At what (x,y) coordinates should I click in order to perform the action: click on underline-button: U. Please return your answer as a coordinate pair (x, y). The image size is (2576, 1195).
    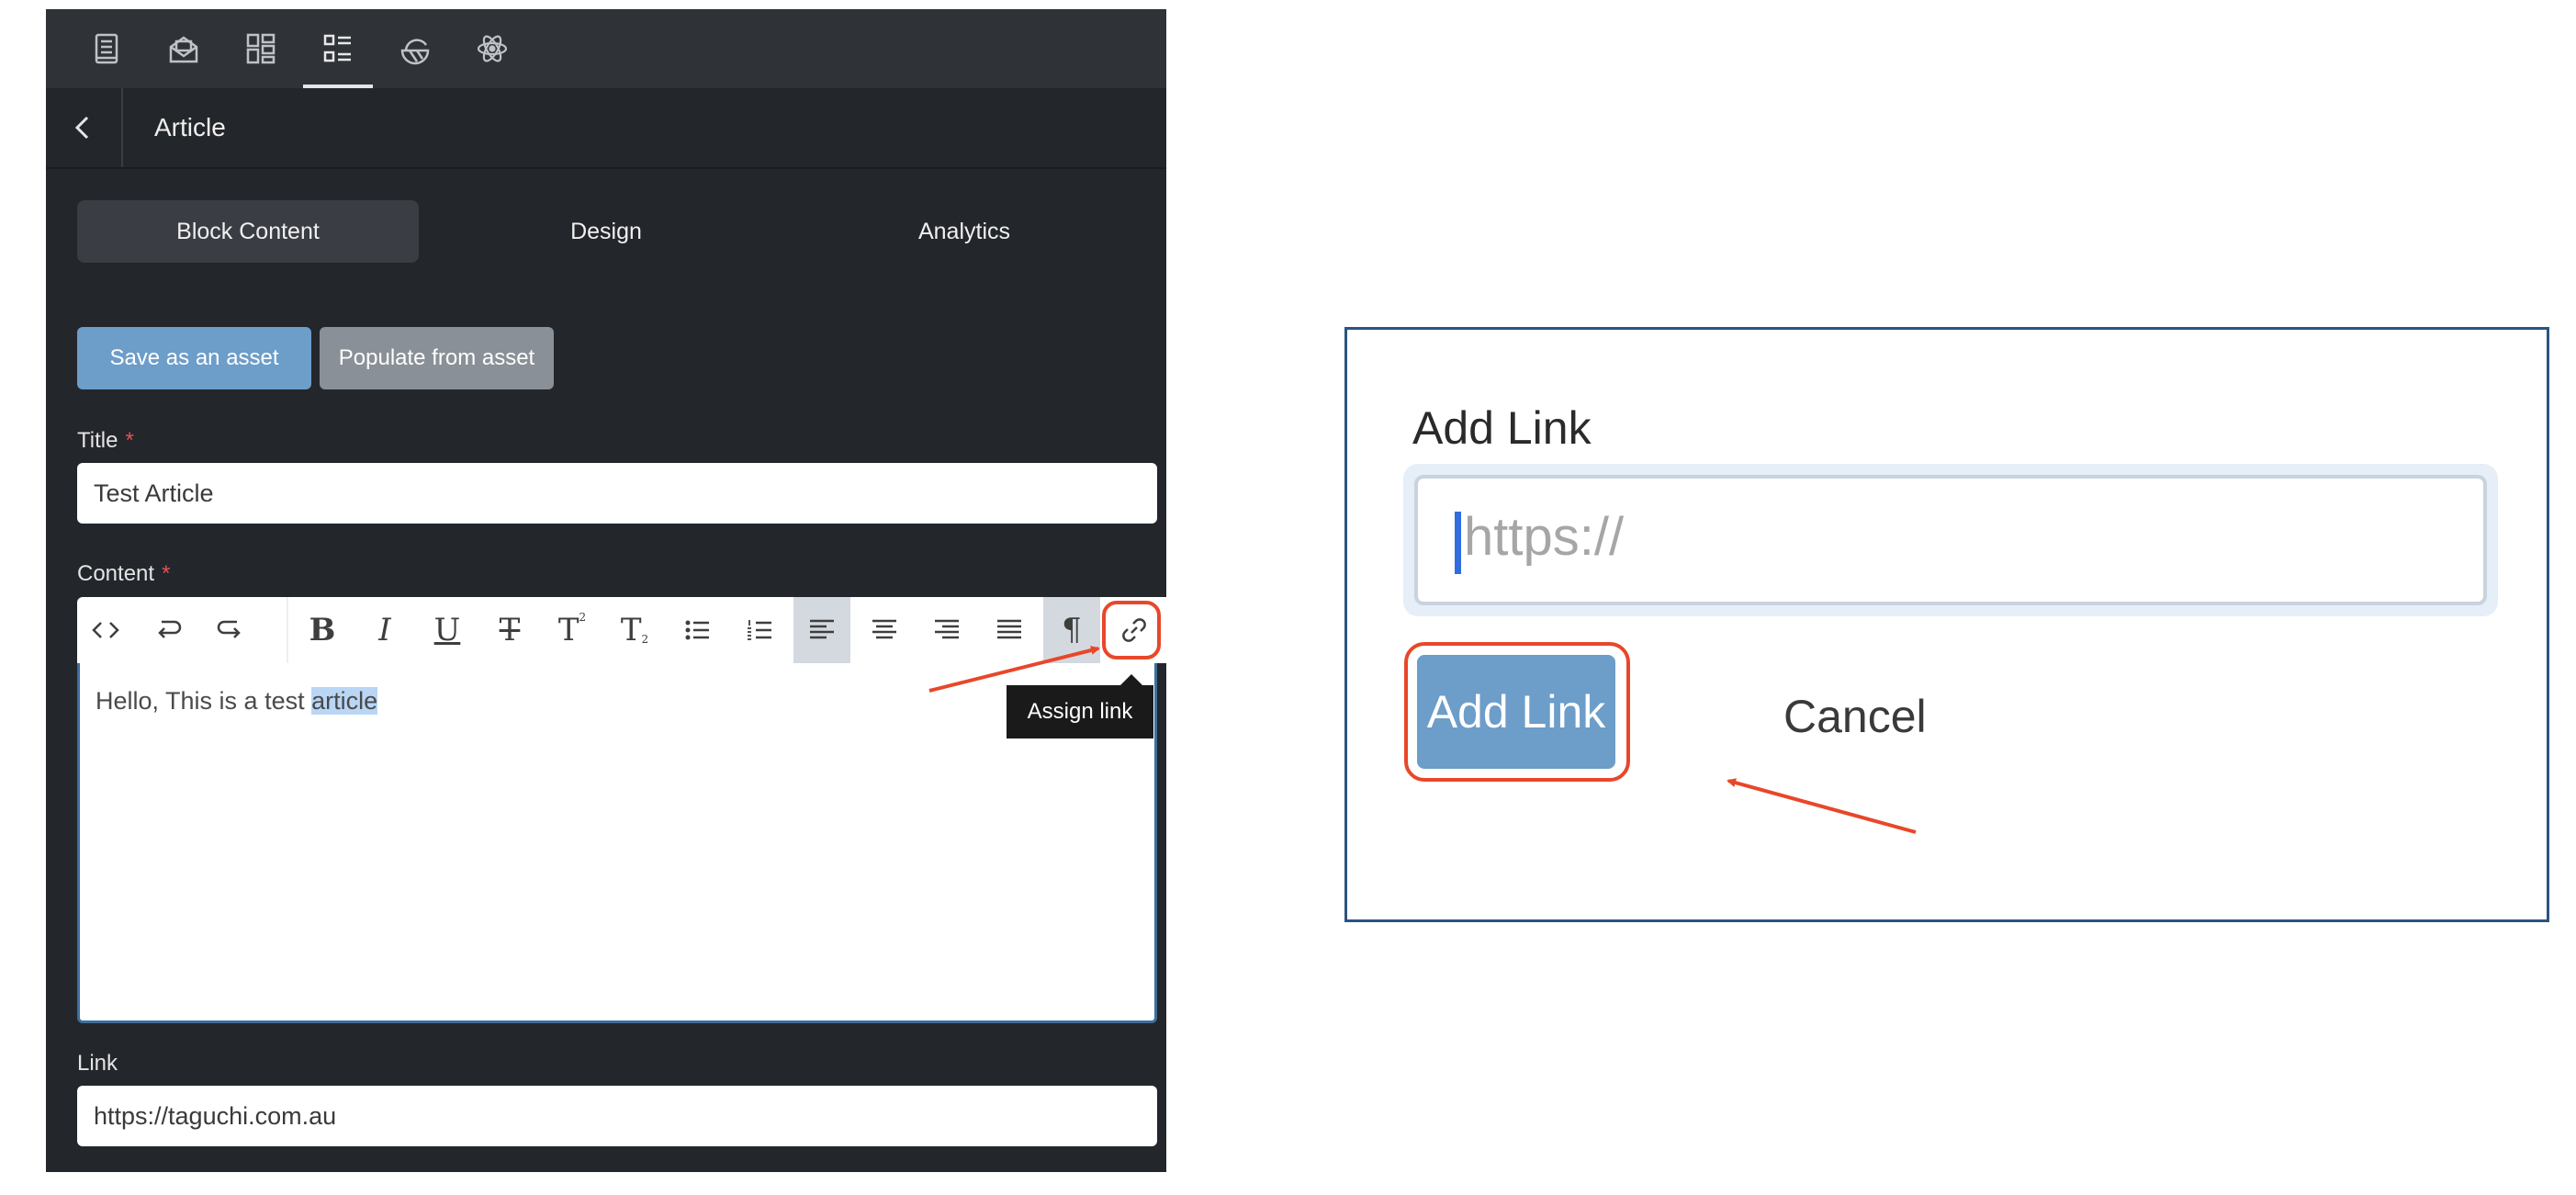
    Looking at the image, I should click on (447, 630).